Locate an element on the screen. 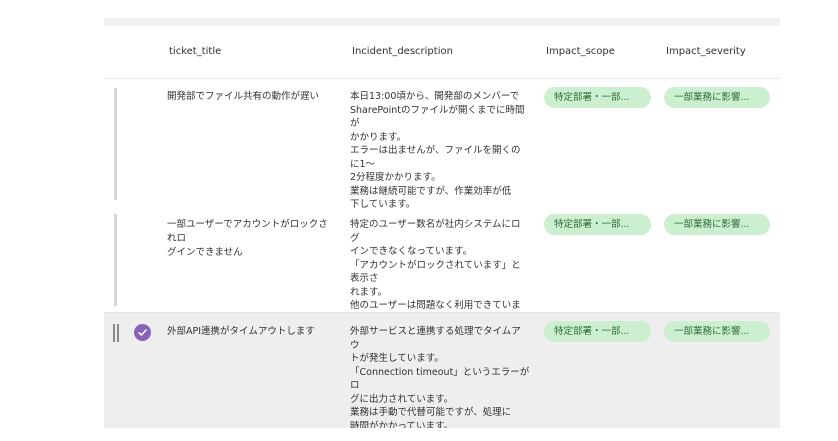  ticket-title-cell: 一部ユーザーでアカウントがロックされロ グインできません is located at coordinates (247, 238).